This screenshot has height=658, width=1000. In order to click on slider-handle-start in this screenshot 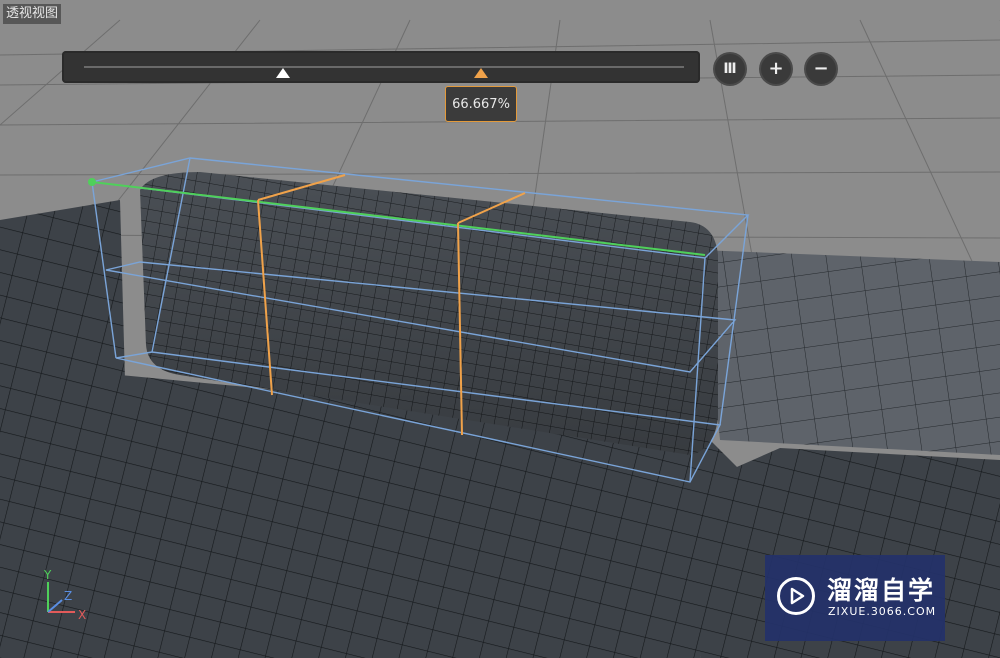, I will do `click(283, 73)`.